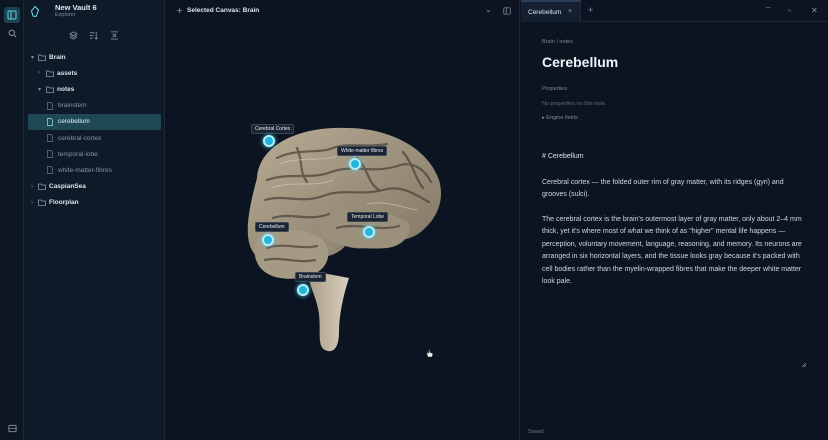 This screenshot has width=828, height=440. I want to click on tree-folder-brain: ▾ Brain, so click(94, 57).